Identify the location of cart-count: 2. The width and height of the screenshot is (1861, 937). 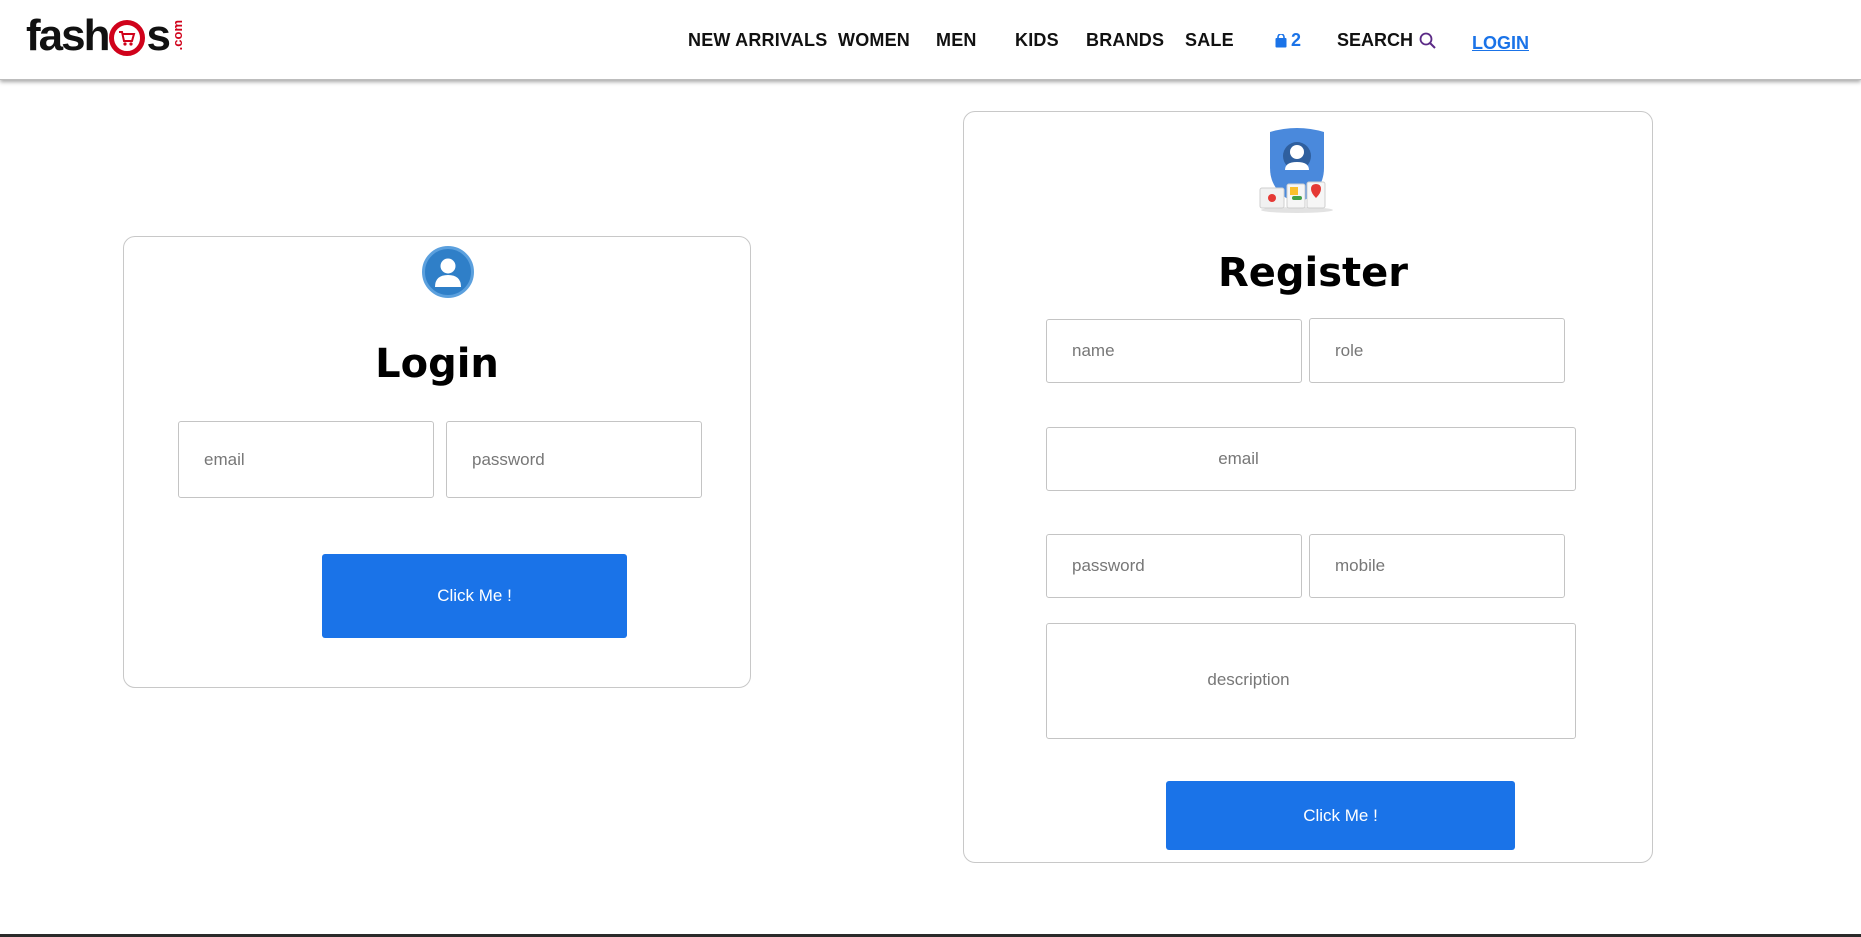
(1296, 40).